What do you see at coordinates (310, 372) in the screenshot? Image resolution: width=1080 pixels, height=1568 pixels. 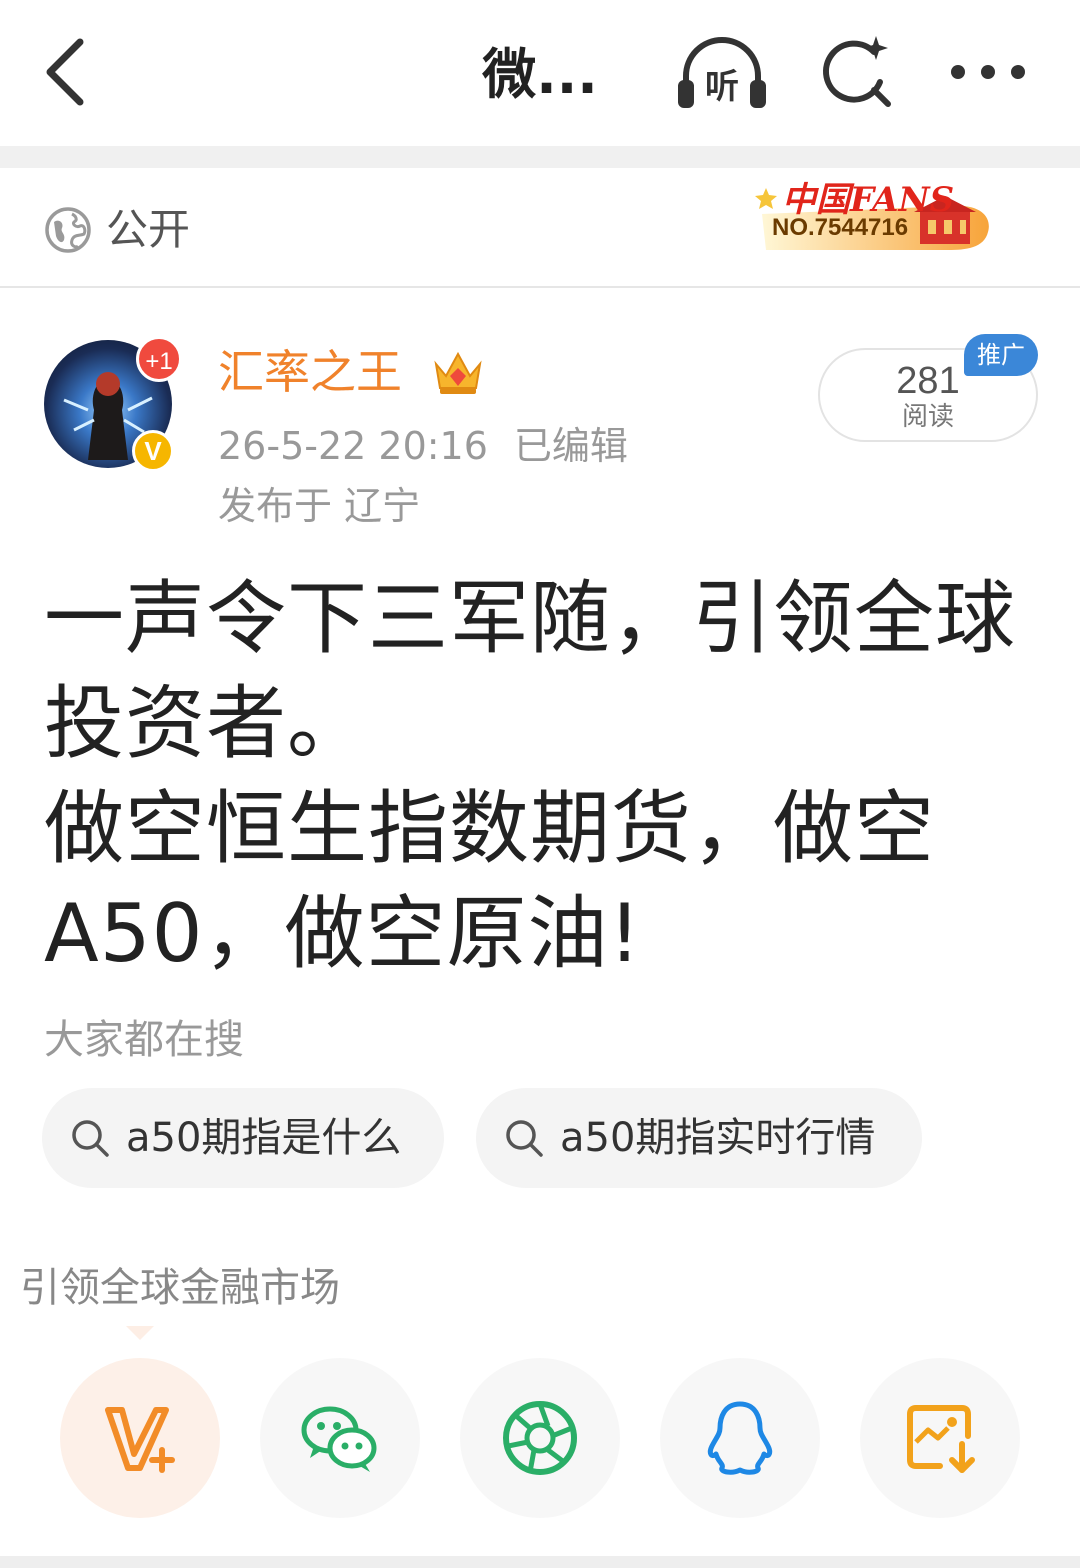 I see `author-name: 汇率之王` at bounding box center [310, 372].